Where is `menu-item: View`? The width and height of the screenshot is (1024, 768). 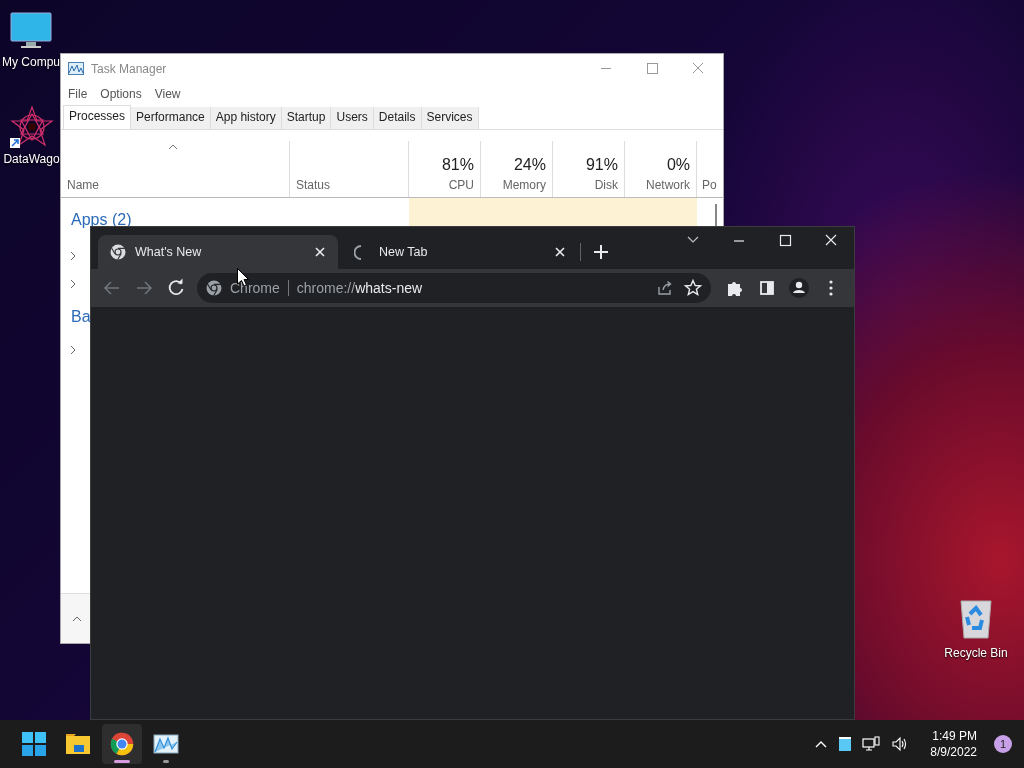
menu-item: View is located at coordinates (167, 94).